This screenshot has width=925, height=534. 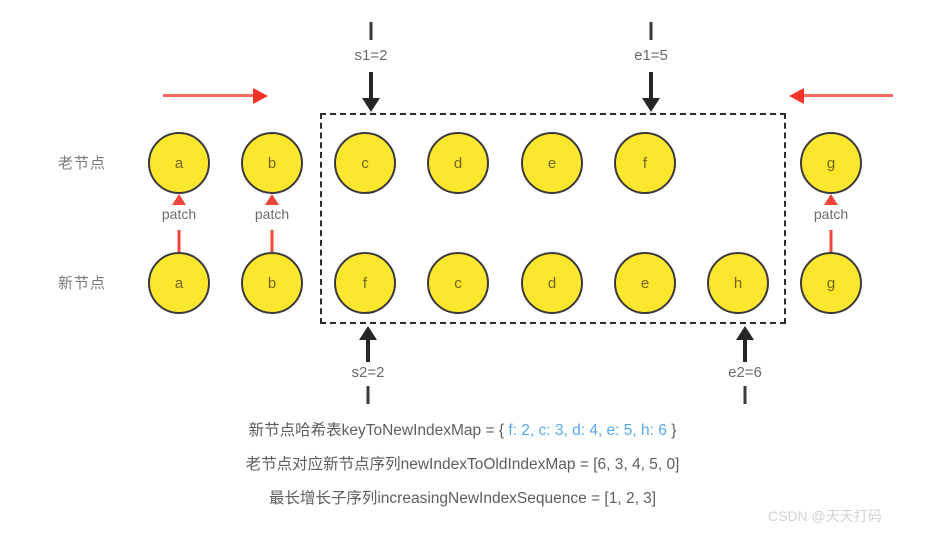 I want to click on pointer-marker-s1: s1=2, so click(x=371, y=68).